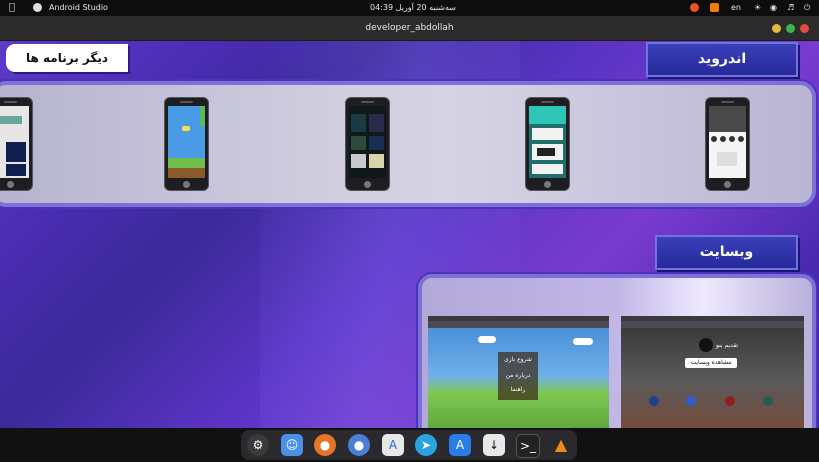  Describe the element at coordinates (790, 28) in the screenshot. I see `maximize-button` at that location.